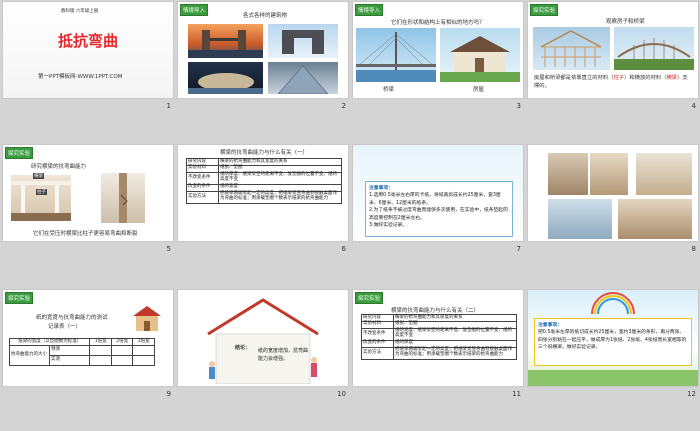  I want to click on slide-4-body: 房屋和桥梁都是依靠直立的材料（柱子）和横放的材料（横梁）支撑的。, so click(613, 82).